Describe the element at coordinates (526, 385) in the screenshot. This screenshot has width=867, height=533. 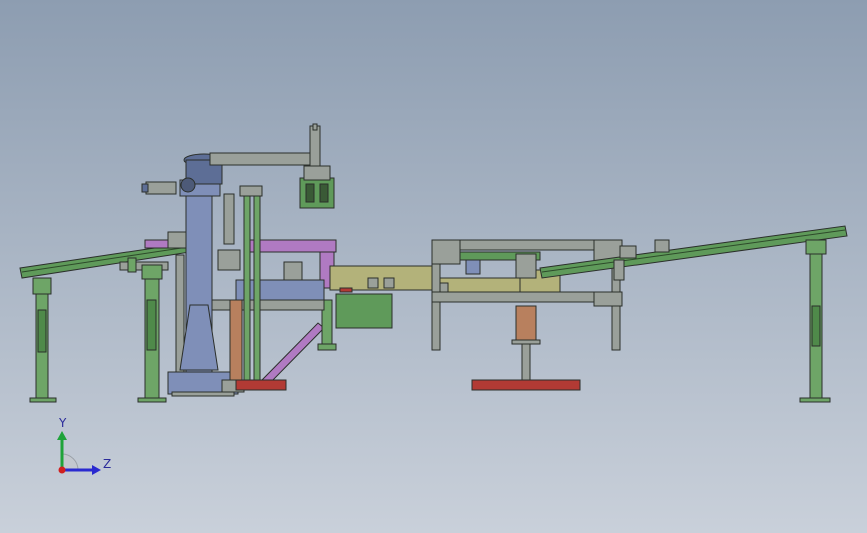
I see `right-base-plate` at that location.